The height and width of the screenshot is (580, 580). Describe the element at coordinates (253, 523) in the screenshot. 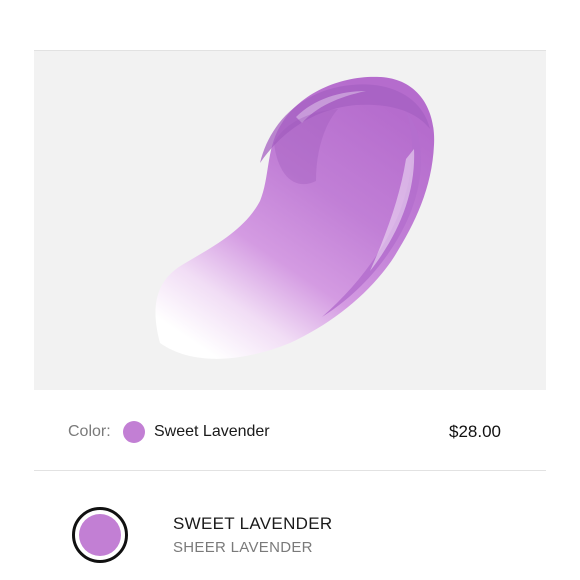

I see `shade-name: SWEET LAVENDER` at that location.